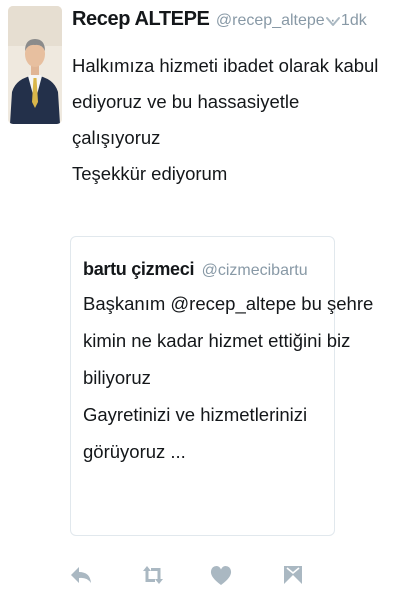  Describe the element at coordinates (354, 20) in the screenshot. I see `tweet-timestamp: 1dk` at that location.